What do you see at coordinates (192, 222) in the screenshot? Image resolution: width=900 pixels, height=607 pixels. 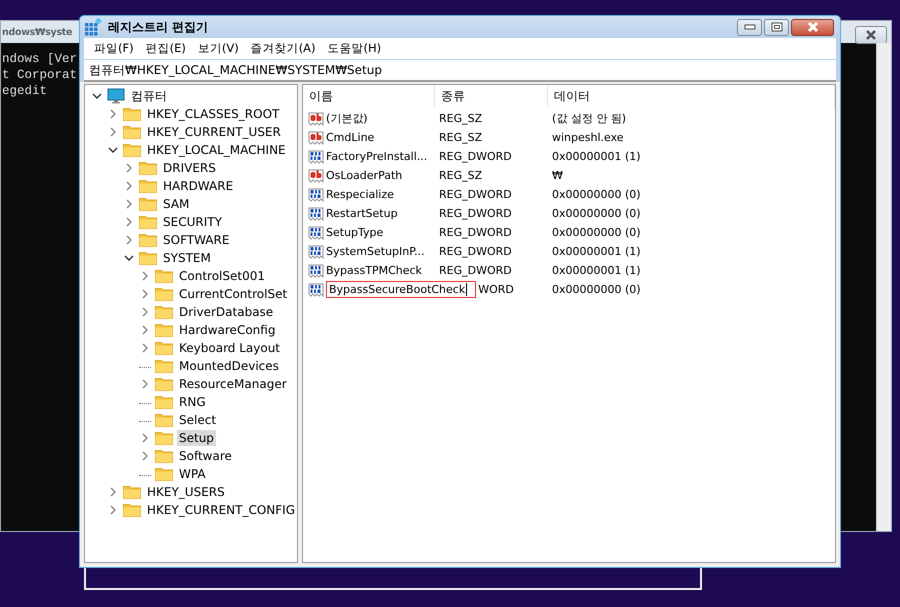 I see `tree-item: SECURITY` at bounding box center [192, 222].